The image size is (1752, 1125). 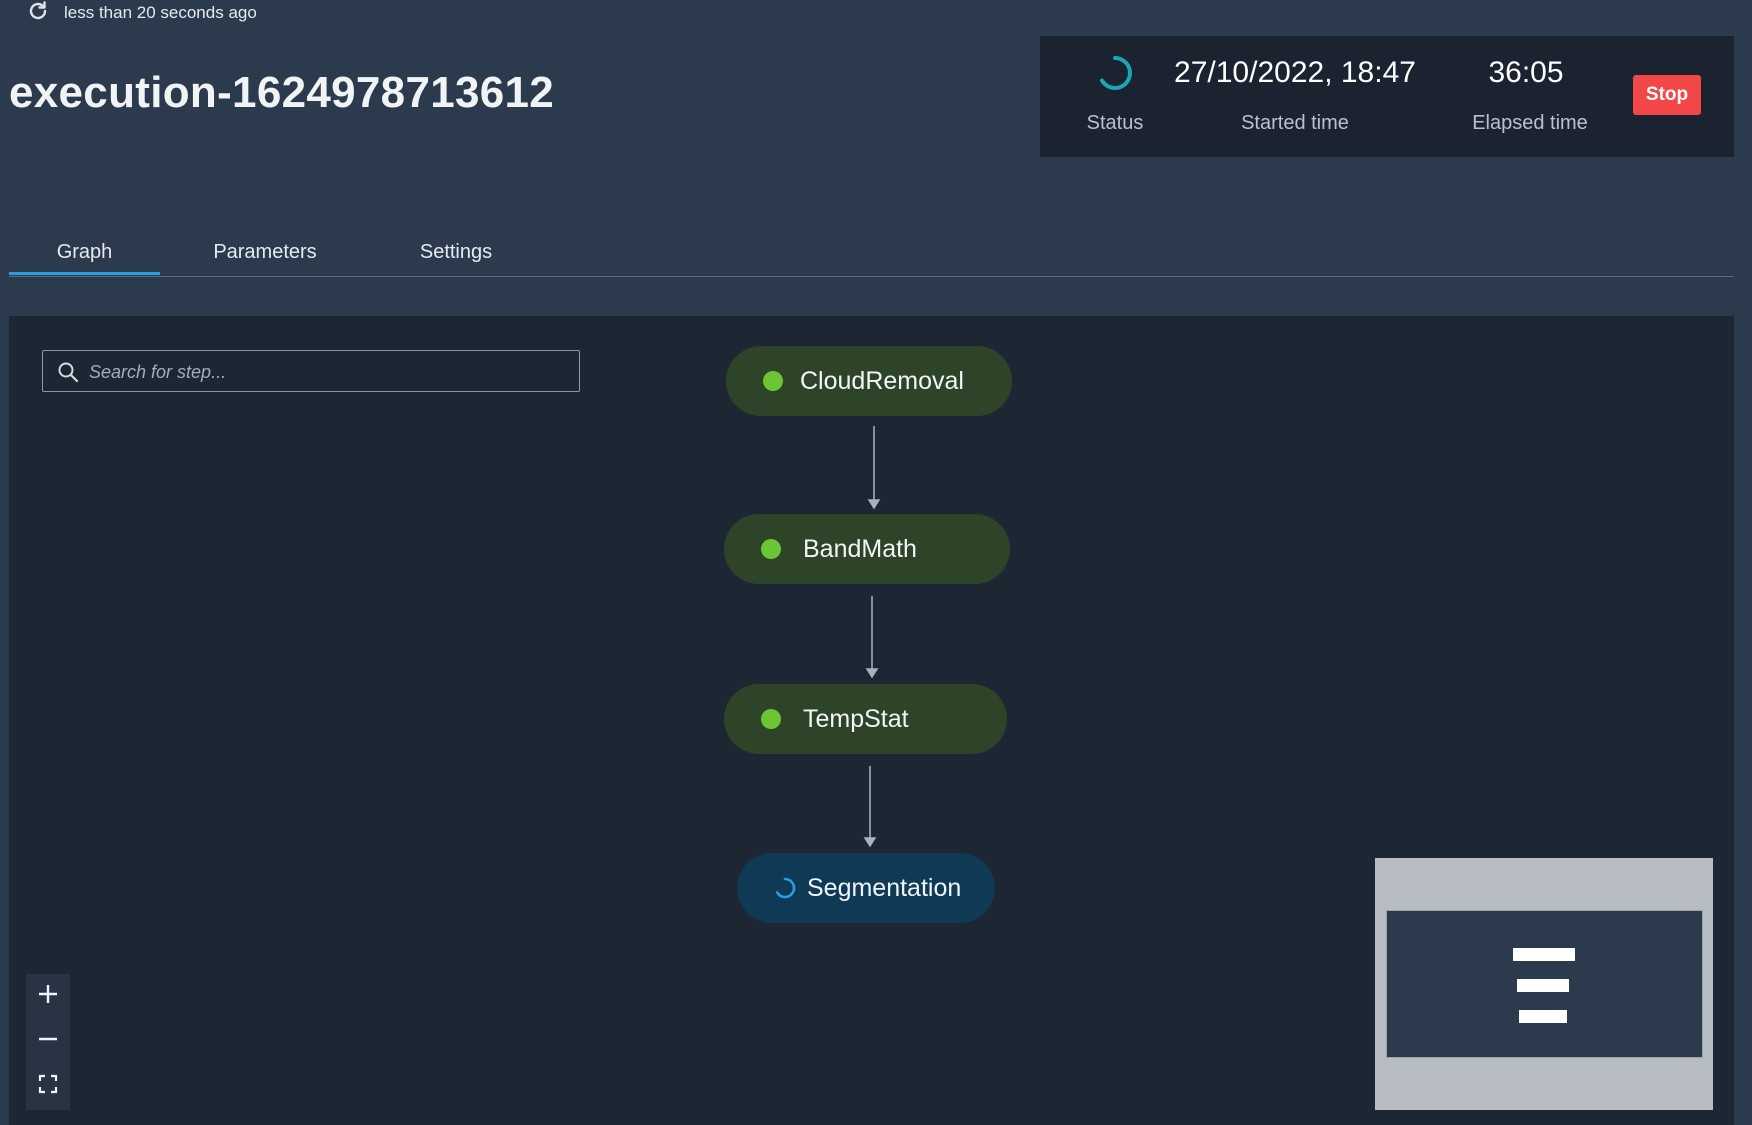 I want to click on step-node-bandmath: BandMath, so click(x=867, y=549).